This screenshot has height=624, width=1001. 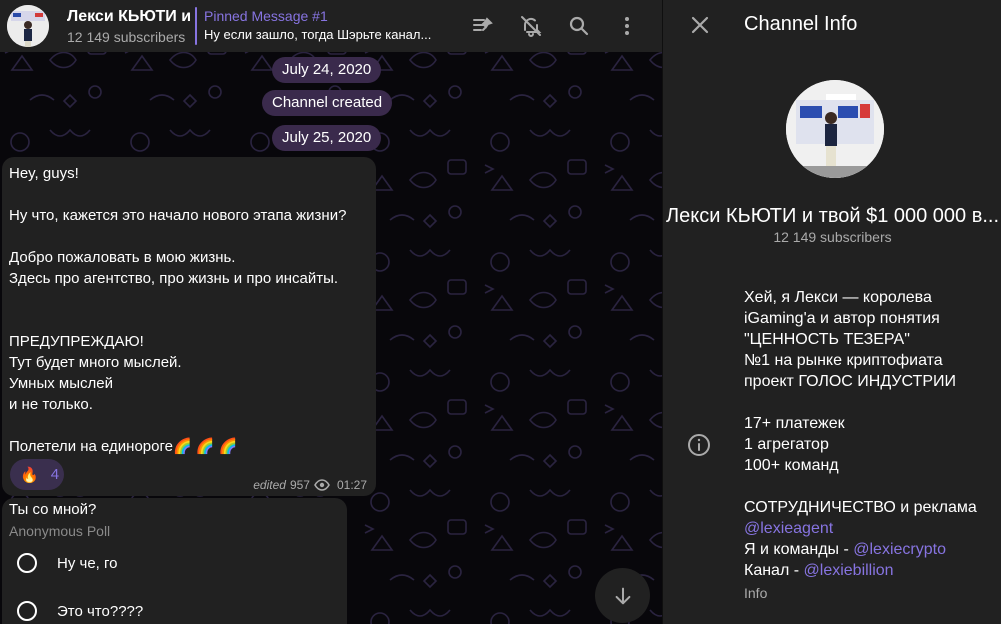 What do you see at coordinates (269, 485) in the screenshot?
I see `edited-label: edited` at bounding box center [269, 485].